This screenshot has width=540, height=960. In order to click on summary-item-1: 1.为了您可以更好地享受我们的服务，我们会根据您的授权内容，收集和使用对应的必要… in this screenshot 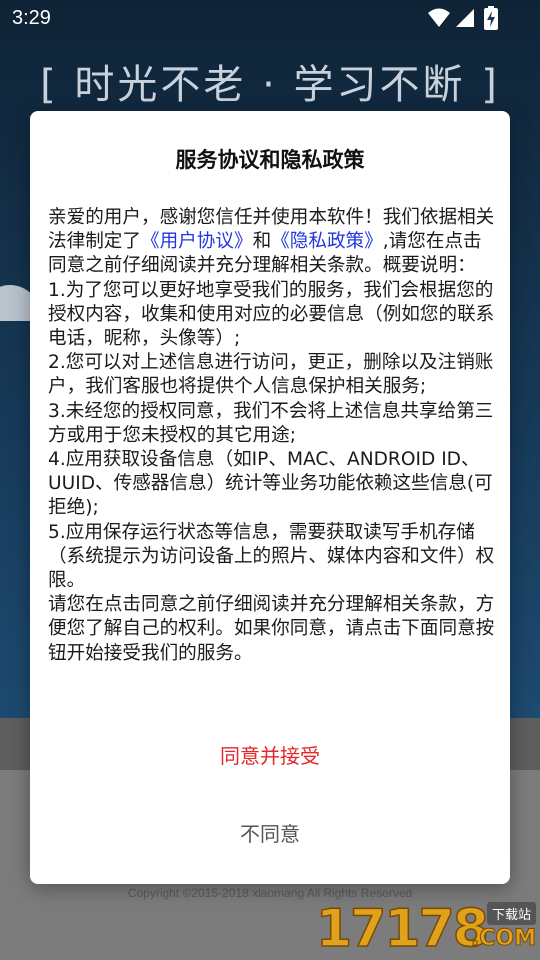, I will do `click(271, 314)`.